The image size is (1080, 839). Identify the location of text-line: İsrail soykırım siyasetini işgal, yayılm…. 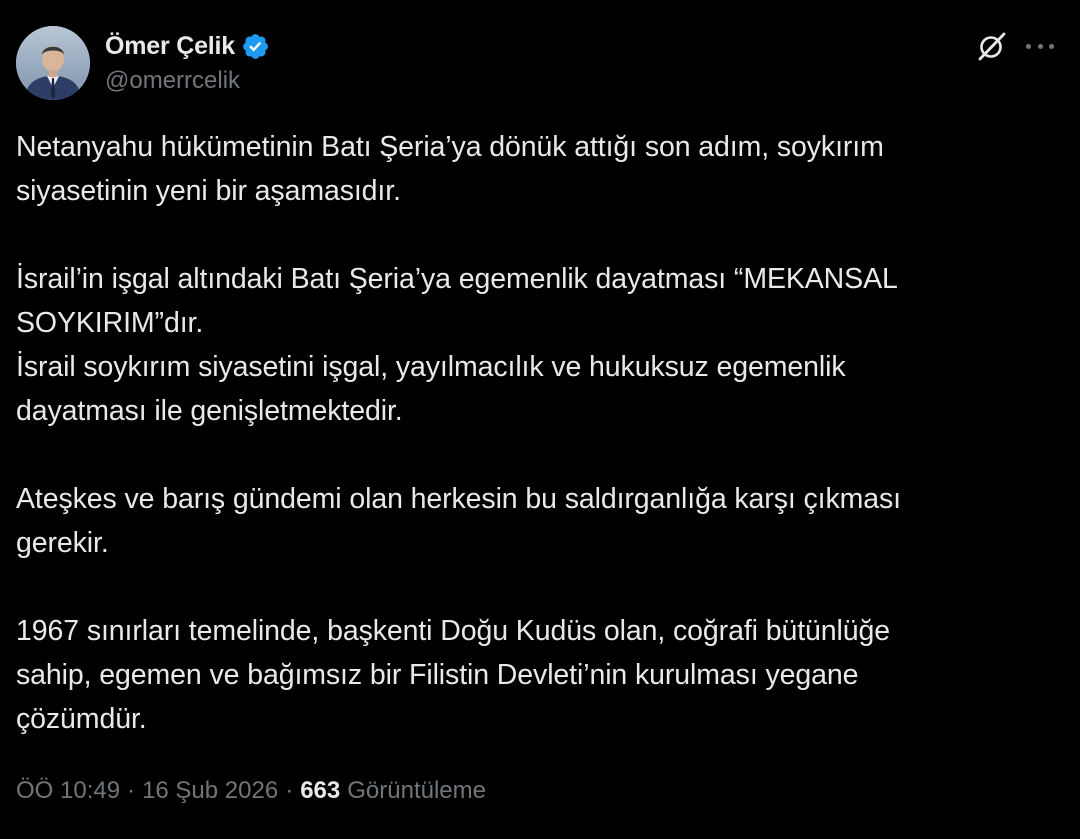
(431, 367).